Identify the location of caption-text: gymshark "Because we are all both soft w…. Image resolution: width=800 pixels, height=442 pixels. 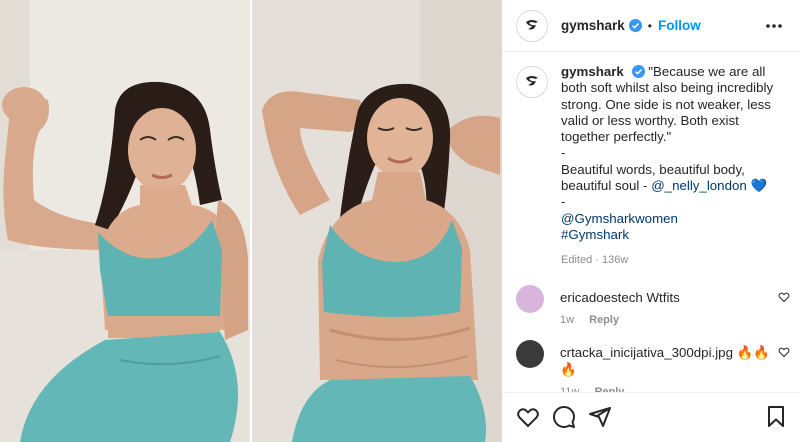
(674, 166).